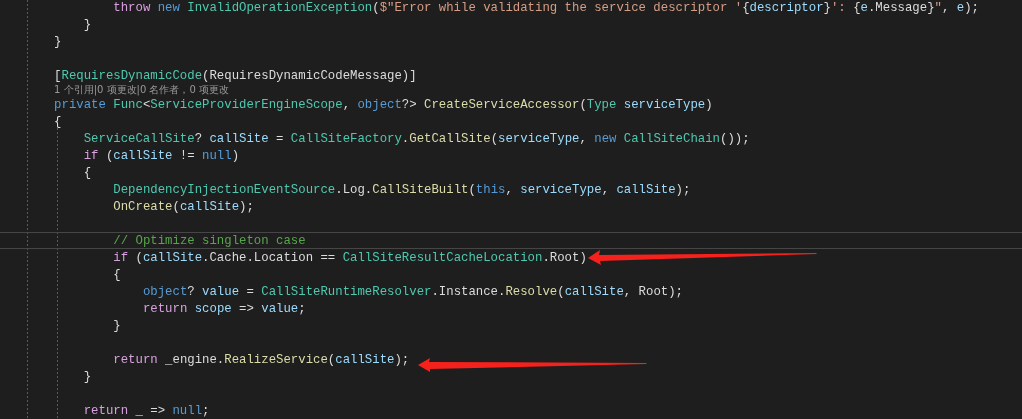 The width and height of the screenshot is (1022, 419). Describe the element at coordinates (141, 90) in the screenshot. I see `code-lens-hint: 1 个引用|0 项更改|0 名作者，0 项更改` at that location.